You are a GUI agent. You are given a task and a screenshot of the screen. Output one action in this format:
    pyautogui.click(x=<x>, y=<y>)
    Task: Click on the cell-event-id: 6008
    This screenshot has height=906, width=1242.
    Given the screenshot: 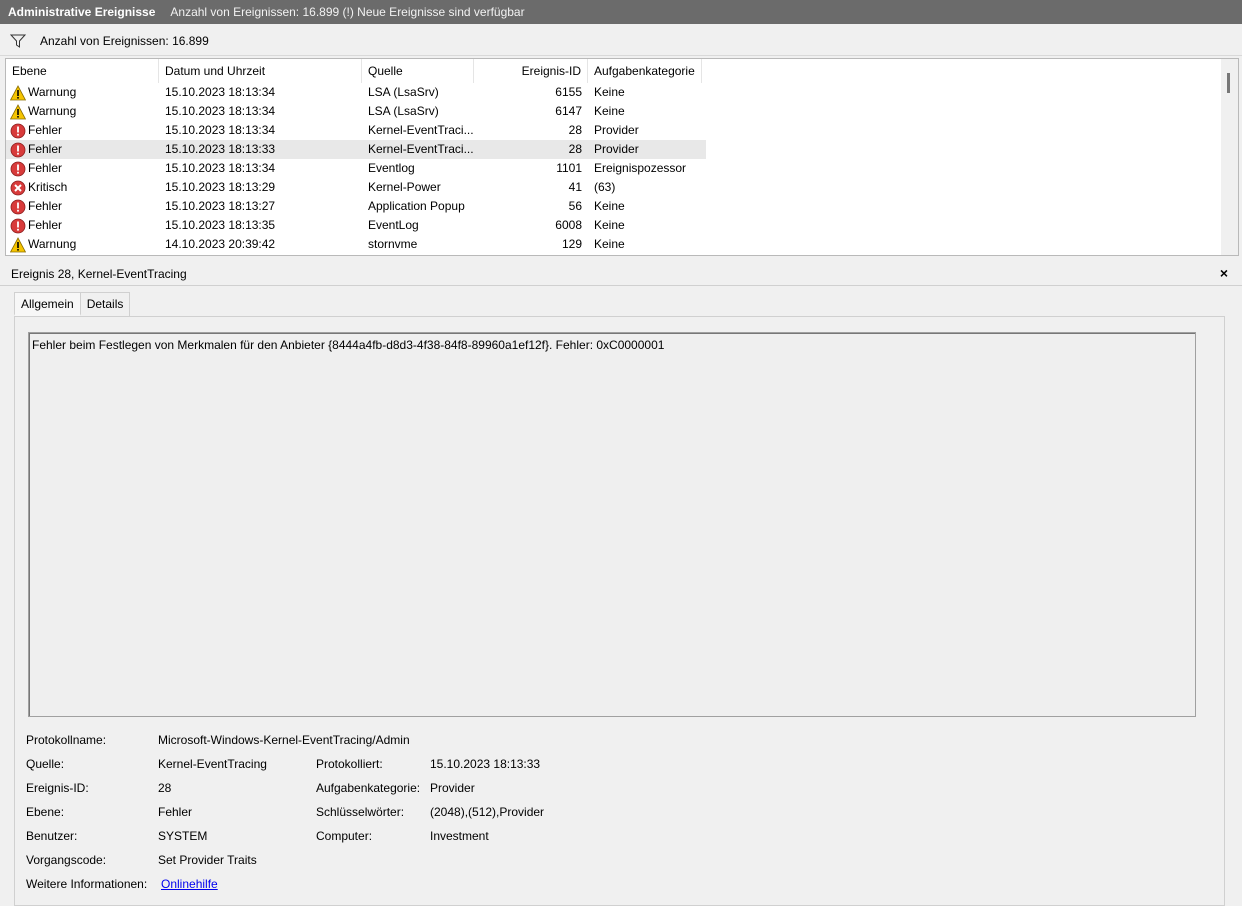 What is the action you would take?
    pyautogui.click(x=568, y=225)
    